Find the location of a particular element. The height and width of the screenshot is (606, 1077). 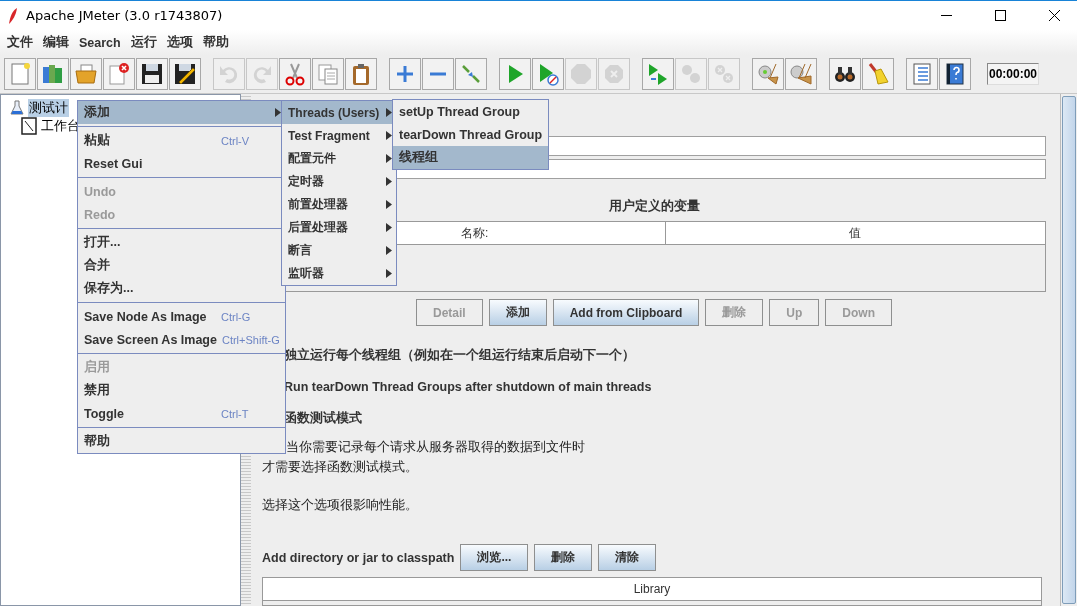

menu-item: 帮助 is located at coordinates (181, 441).